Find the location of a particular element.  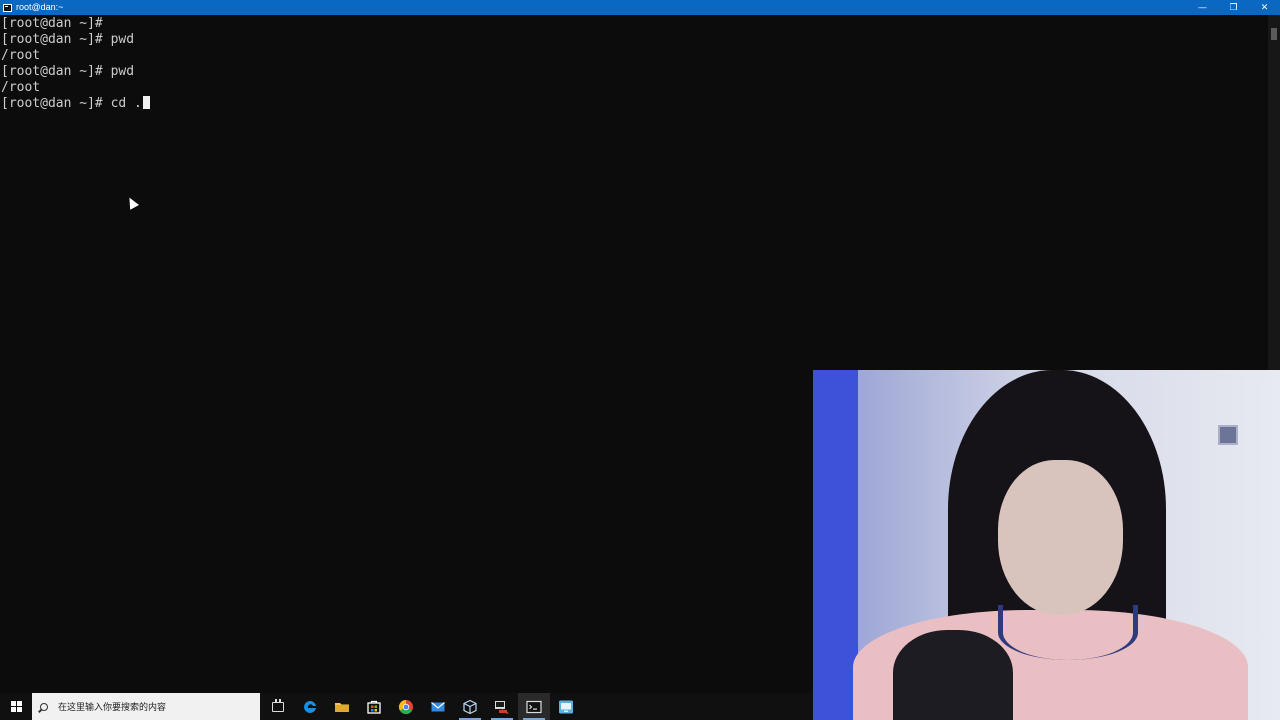

cube-icon is located at coordinates (470, 706).